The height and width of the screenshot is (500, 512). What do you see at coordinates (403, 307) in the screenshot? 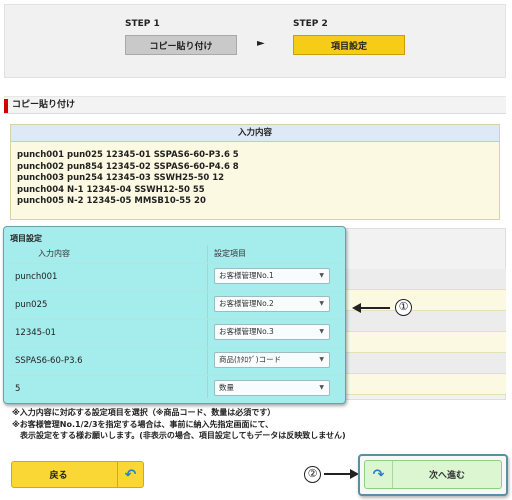
I see `callout-number-1: ①` at bounding box center [403, 307].